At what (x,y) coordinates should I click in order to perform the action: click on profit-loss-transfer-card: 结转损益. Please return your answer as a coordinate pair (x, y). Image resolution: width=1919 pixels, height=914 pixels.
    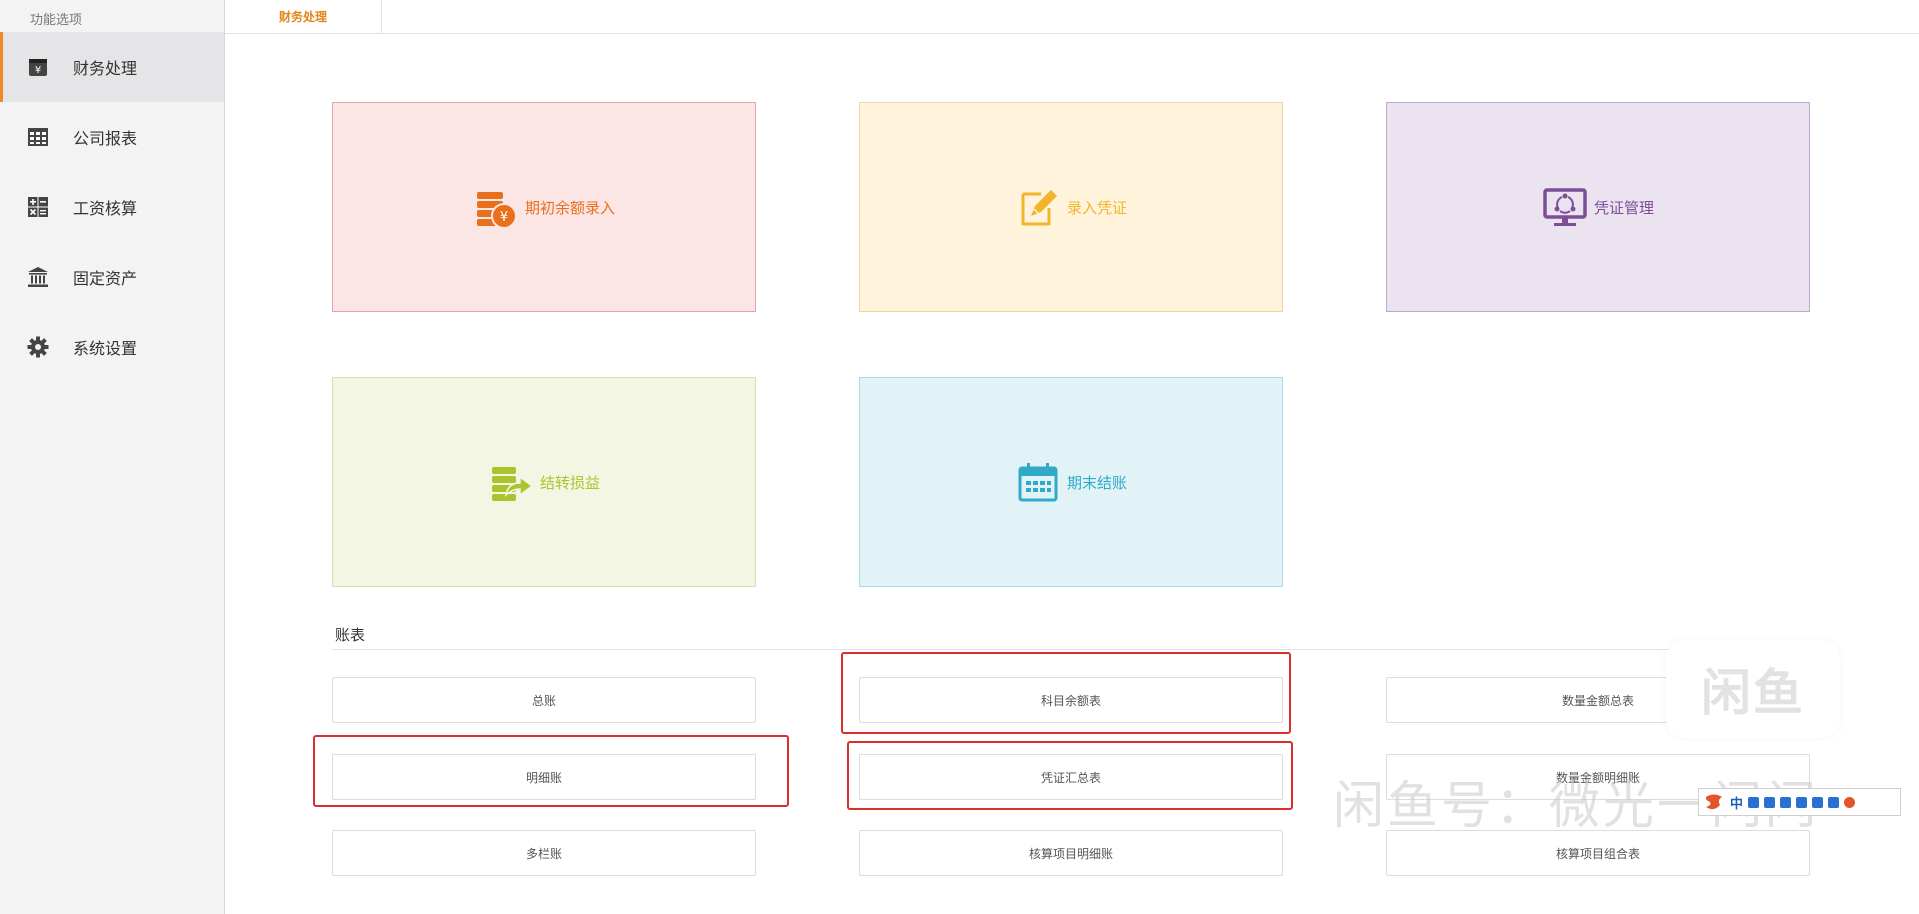
    Looking at the image, I should click on (544, 482).